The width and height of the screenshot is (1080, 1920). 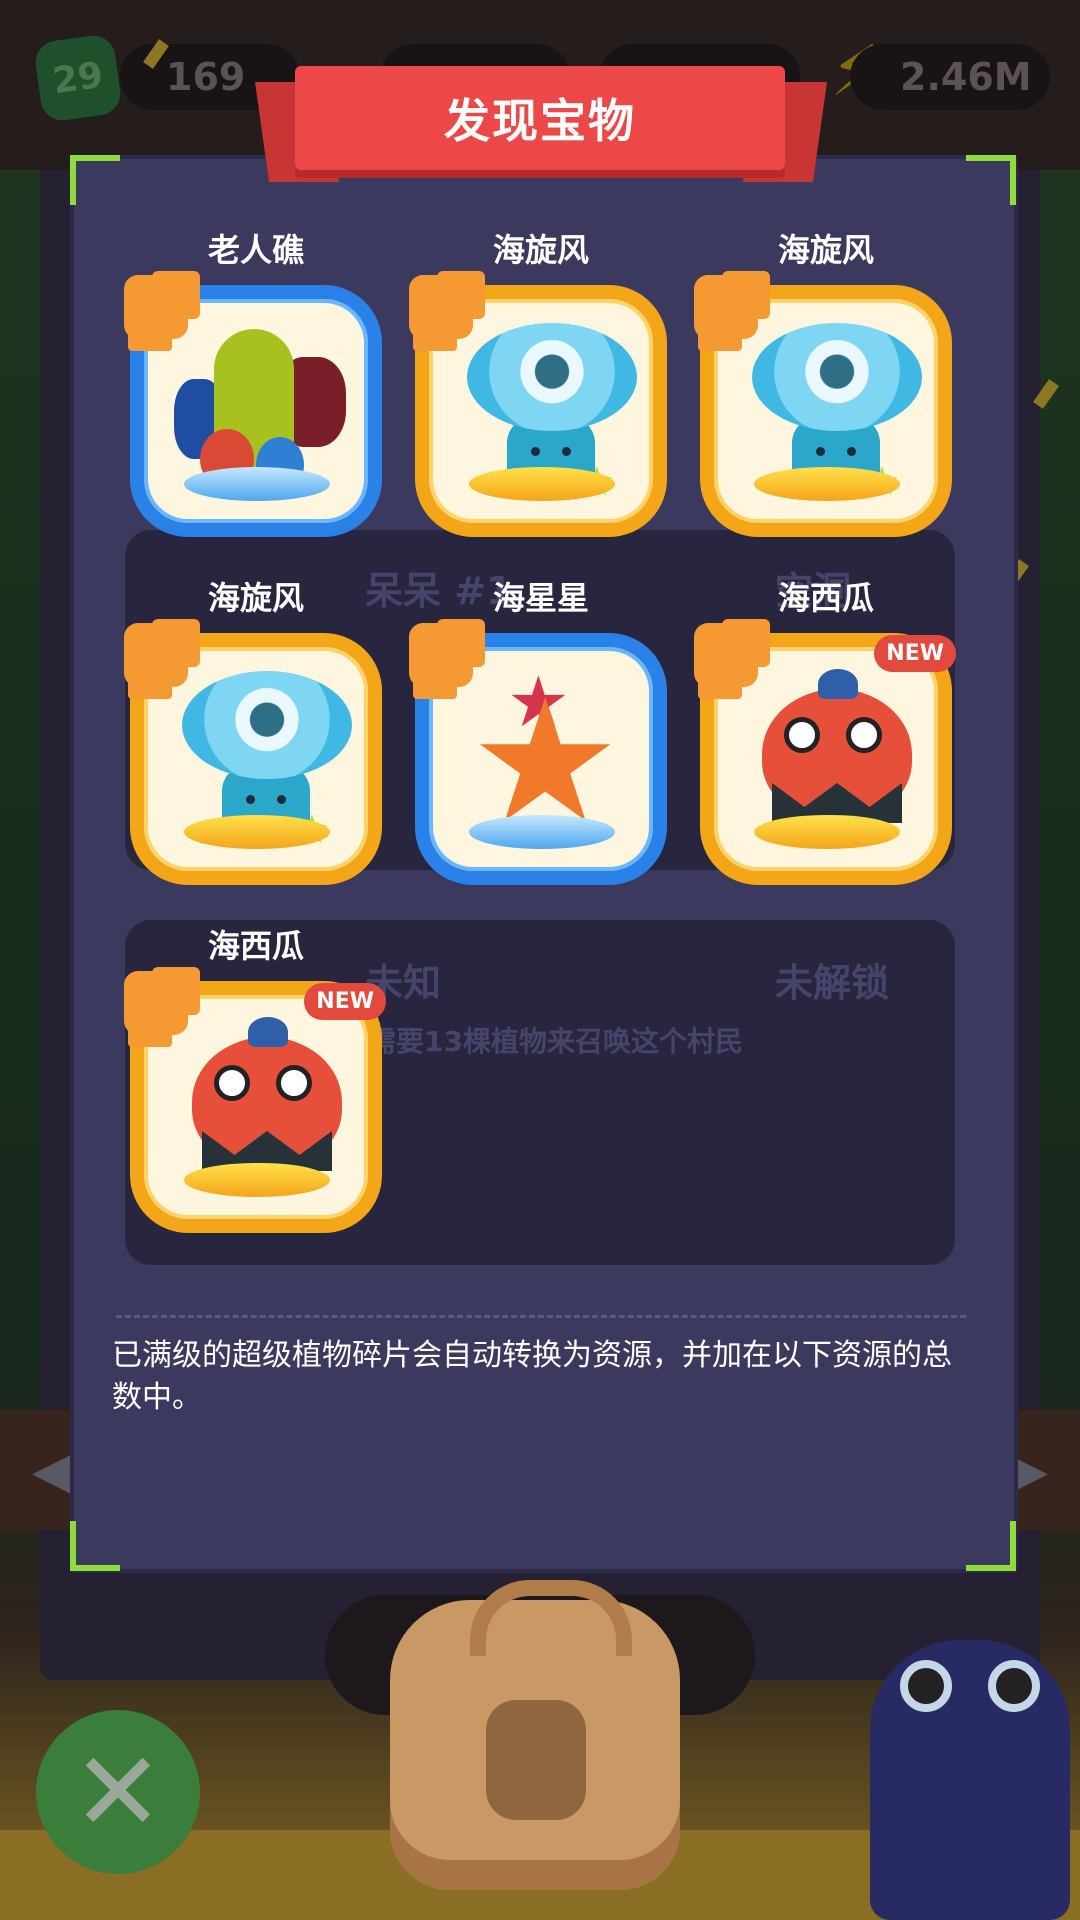 I want to click on treasure-item: 海星星 ★ ★, so click(x=538, y=738).